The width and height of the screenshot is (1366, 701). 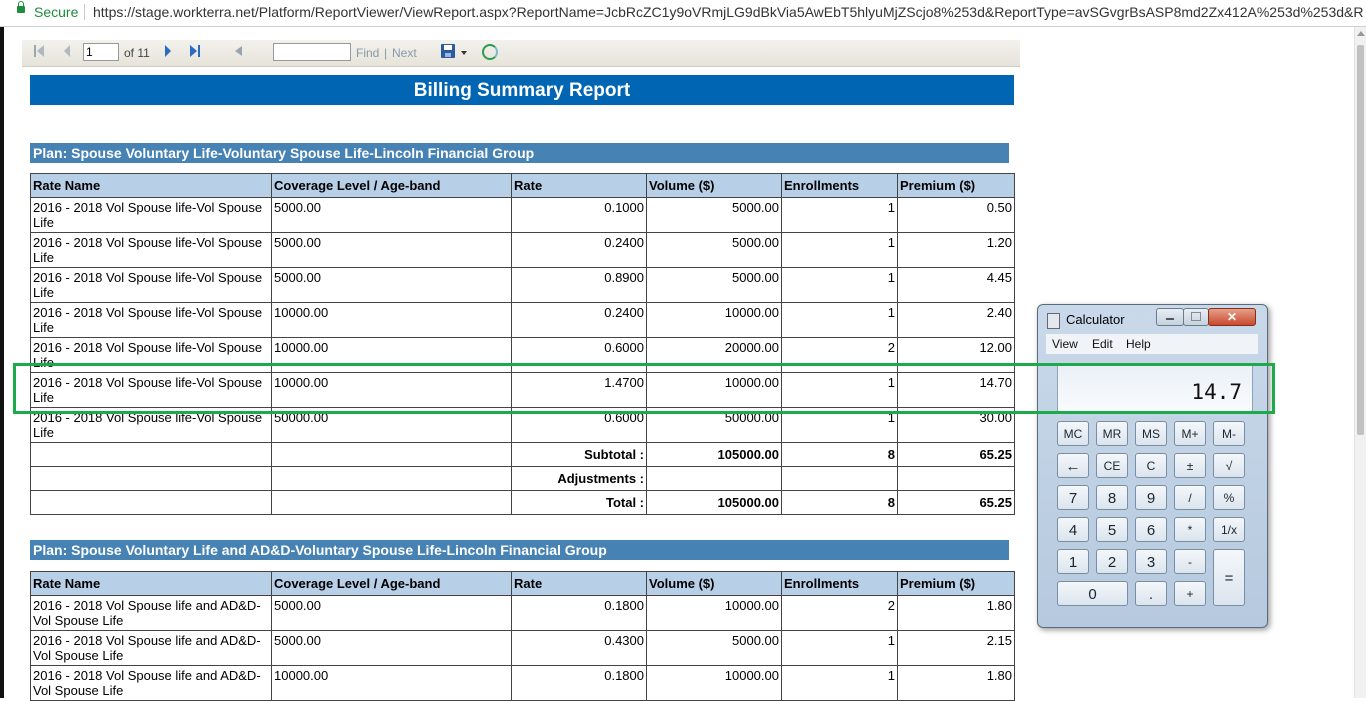 I want to click on secure-label: Secure, so click(x=56, y=12).